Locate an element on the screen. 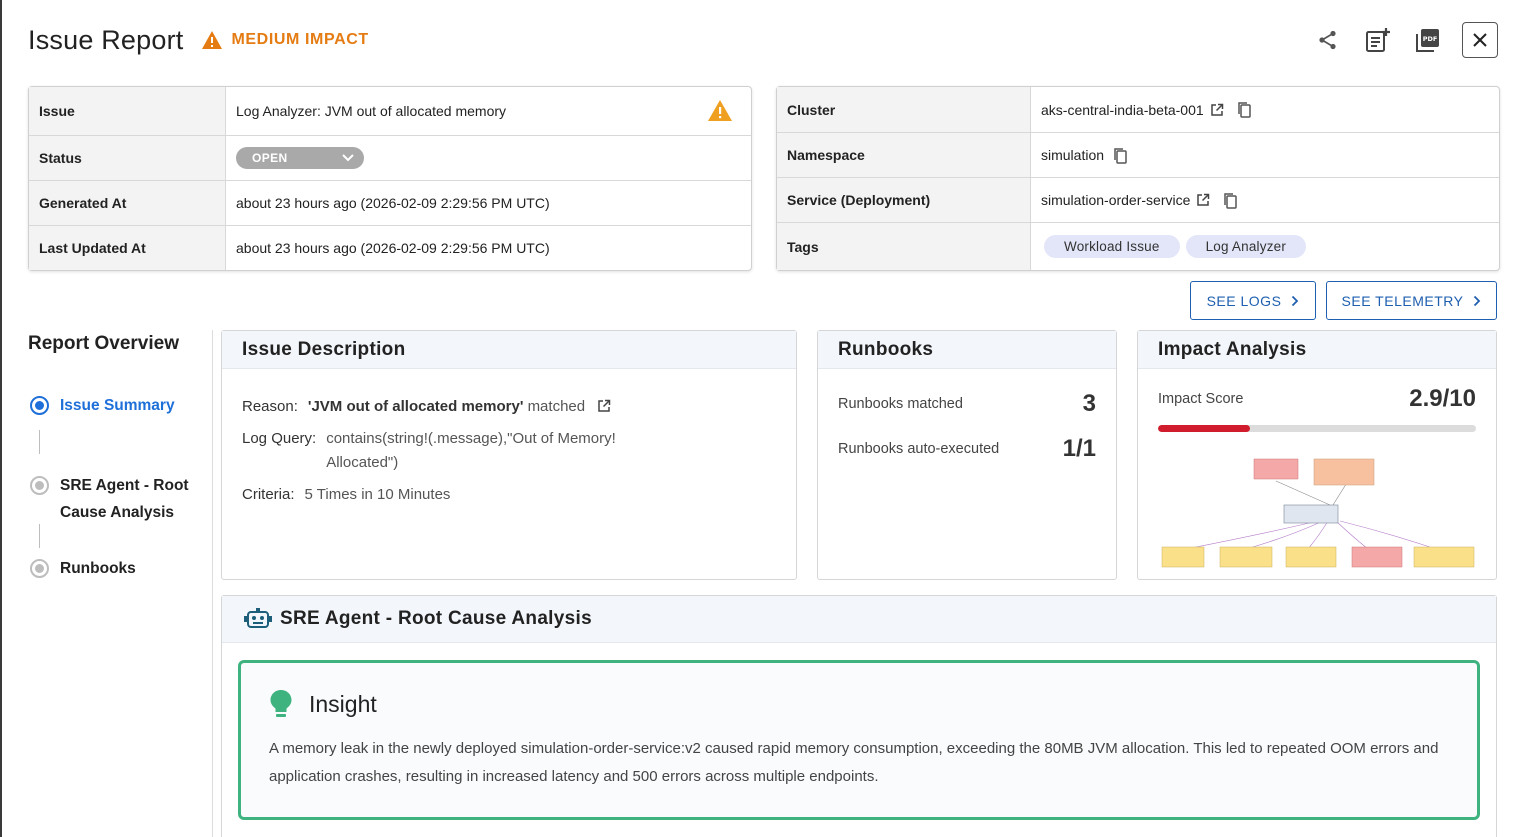 The image size is (1522, 837). status-select: OPEN is located at coordinates (300, 158).